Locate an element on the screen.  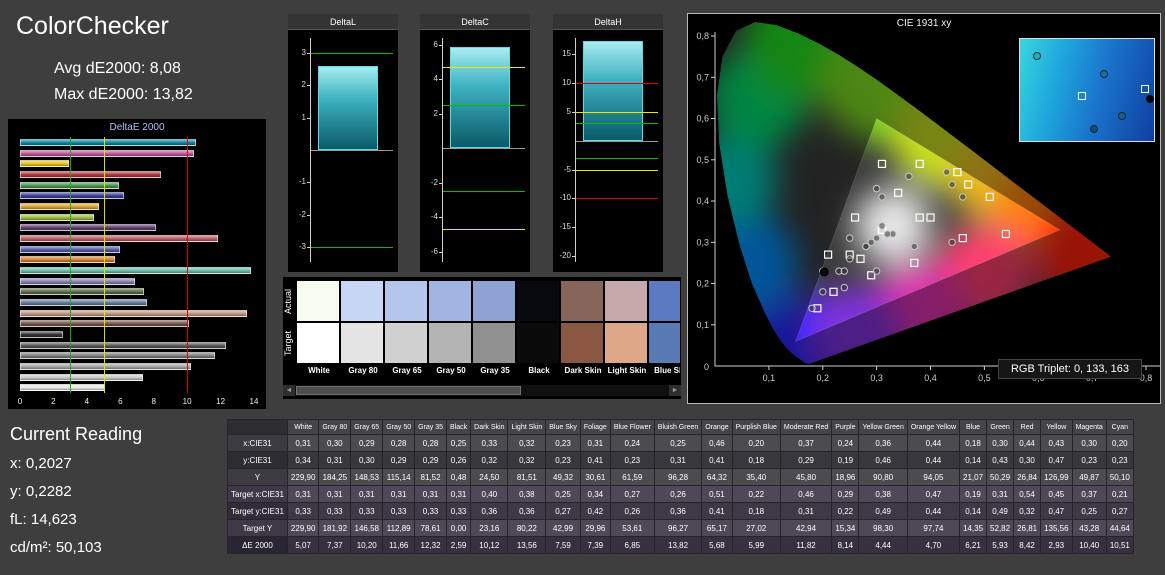
actual-swatch-light-skin is located at coordinates (626, 301).